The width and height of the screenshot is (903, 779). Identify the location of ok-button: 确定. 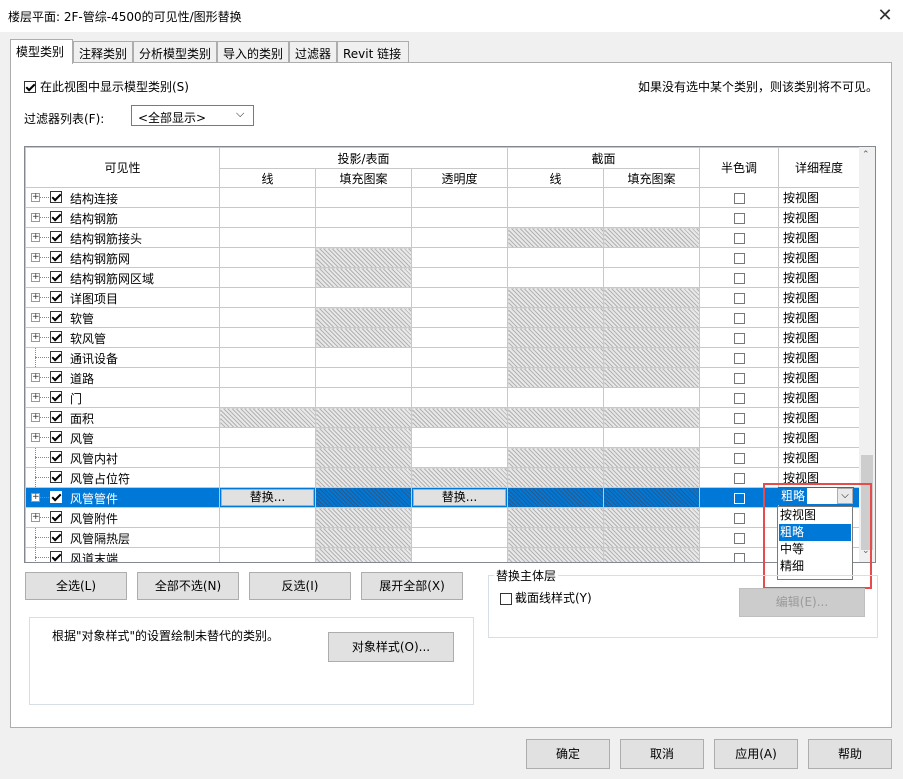
(568, 754).